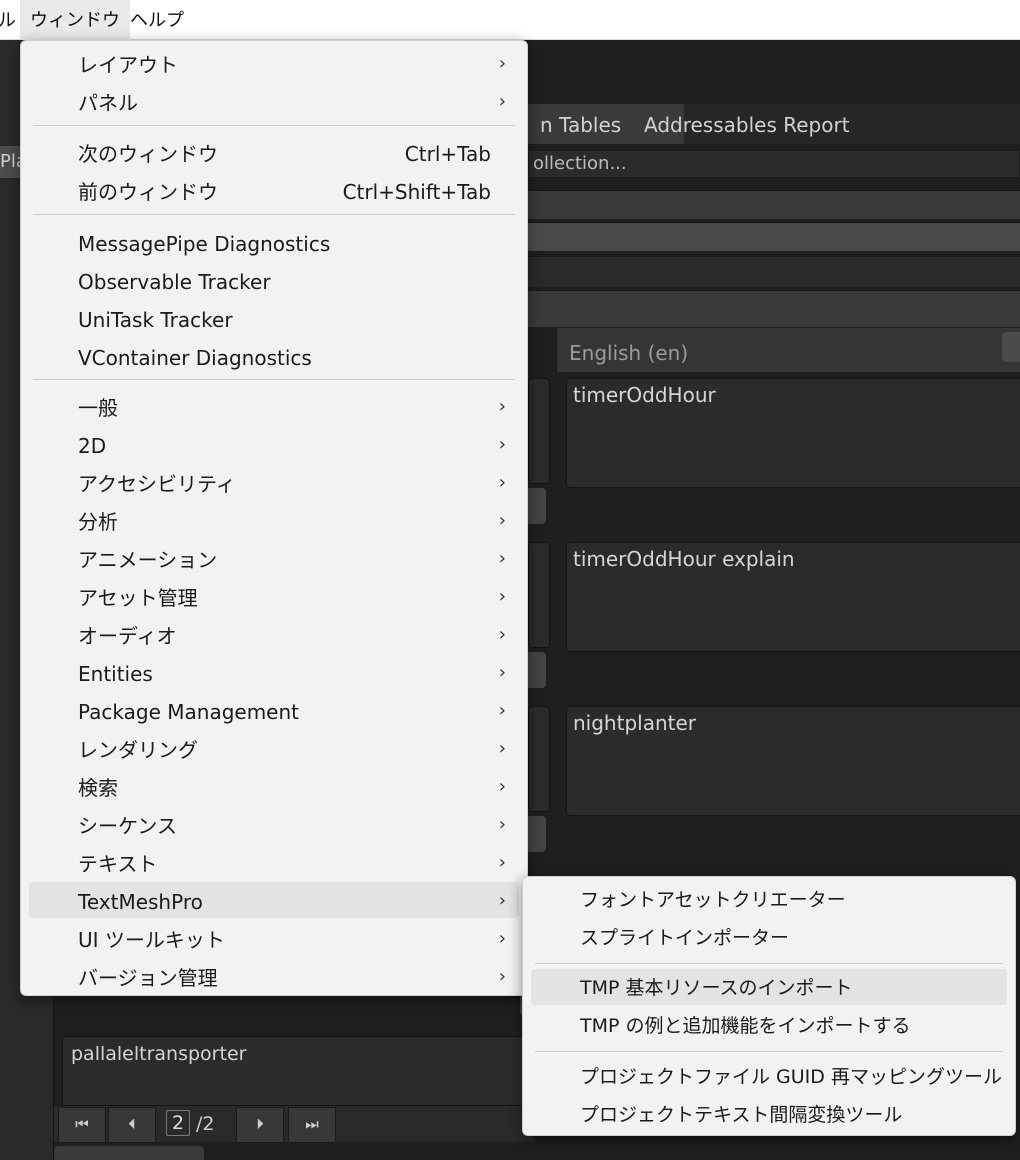 This screenshot has width=1020, height=1160. What do you see at coordinates (1011, 347) in the screenshot?
I see `column-settings-button` at bounding box center [1011, 347].